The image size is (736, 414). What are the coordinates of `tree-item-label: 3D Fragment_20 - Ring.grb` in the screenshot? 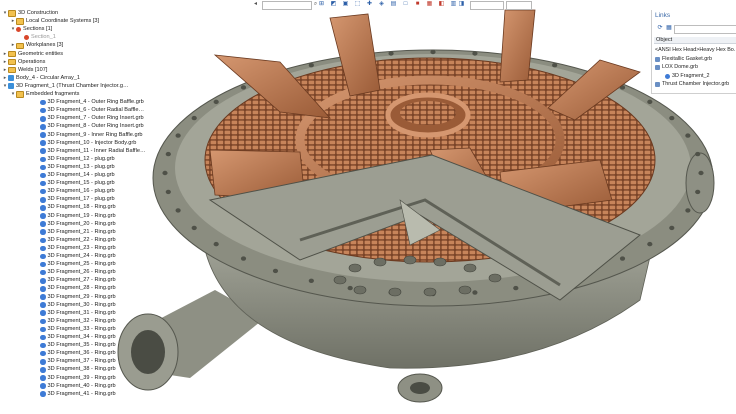 It's located at (81, 223).